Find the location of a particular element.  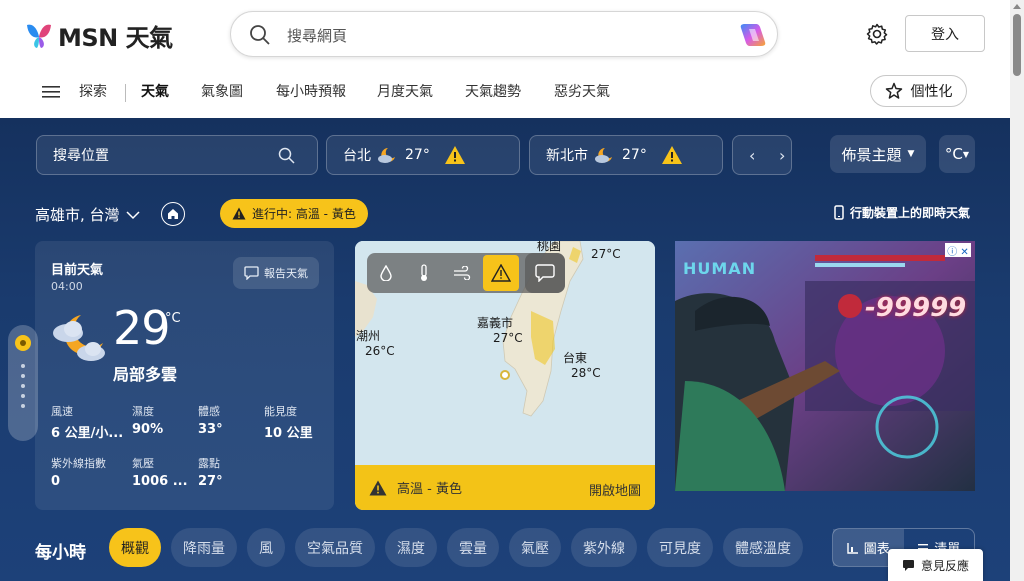

nav-item-hourly: 每小時預報 is located at coordinates (311, 91).